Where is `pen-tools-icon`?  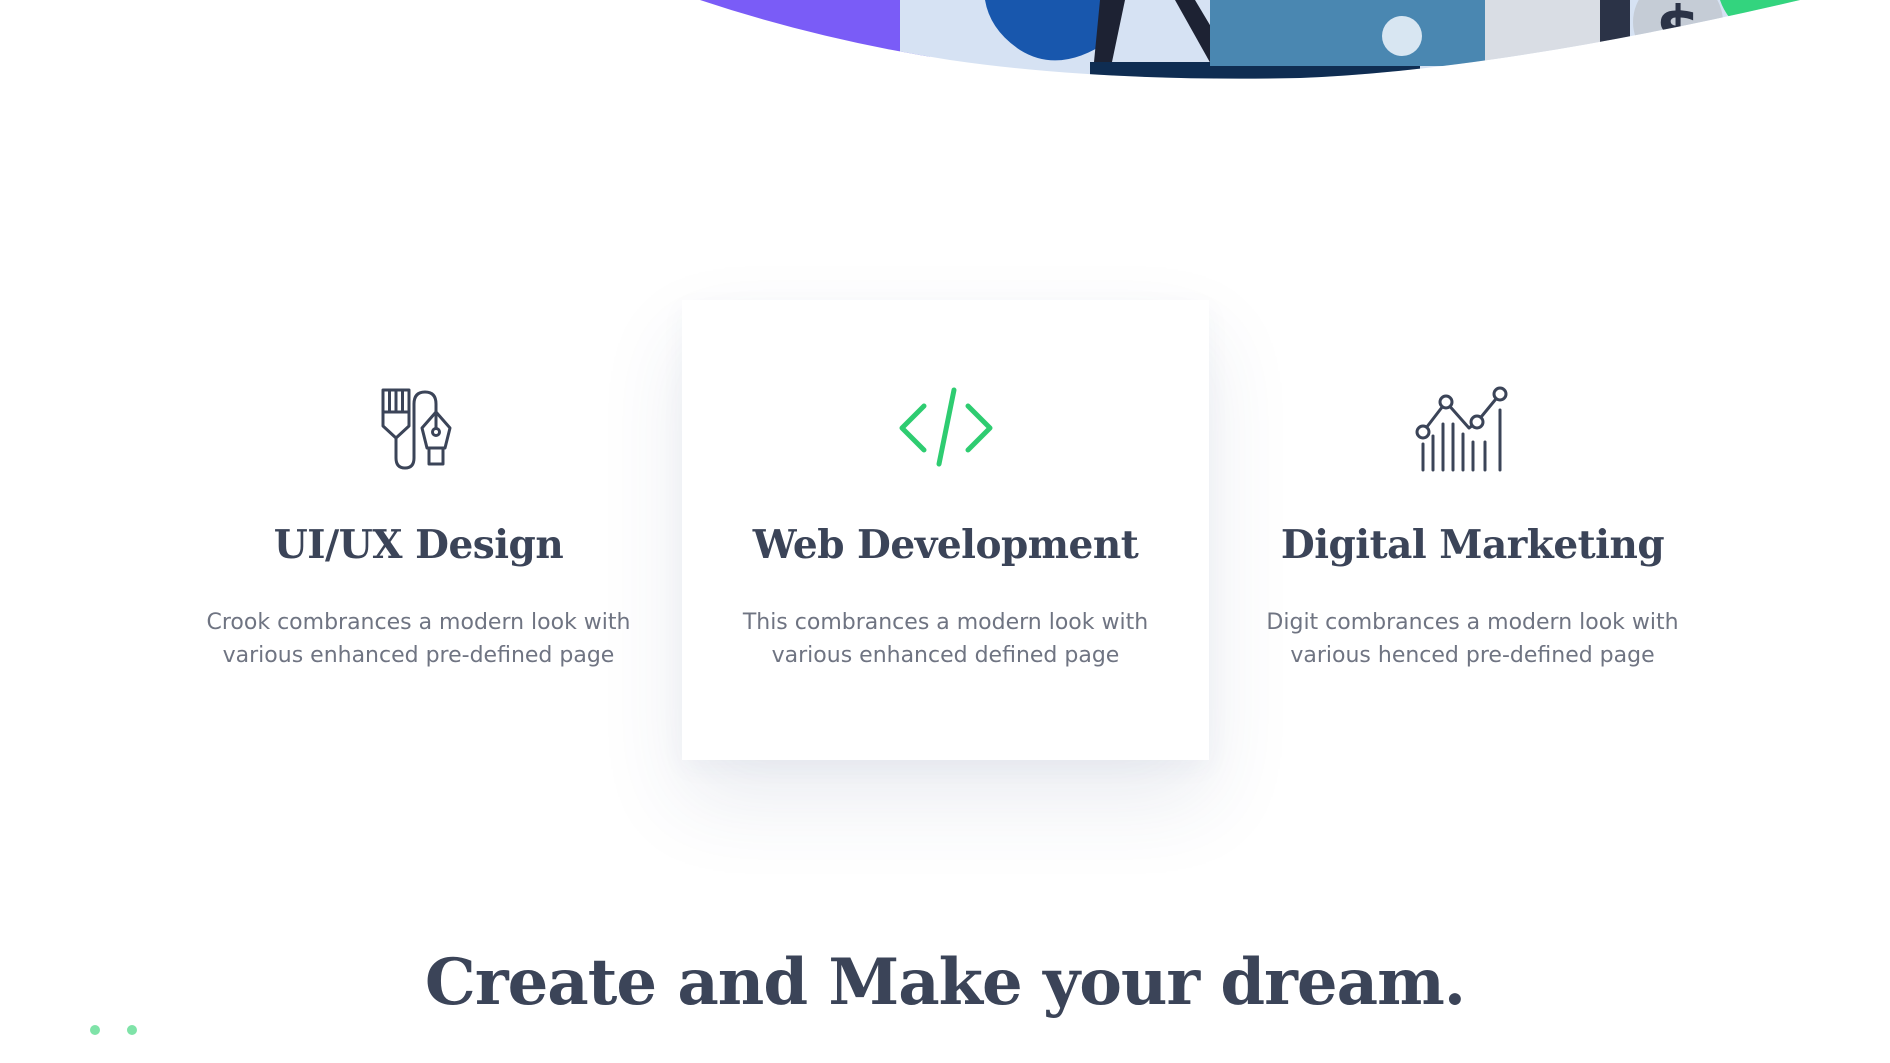 pen-tools-icon is located at coordinates (419, 430).